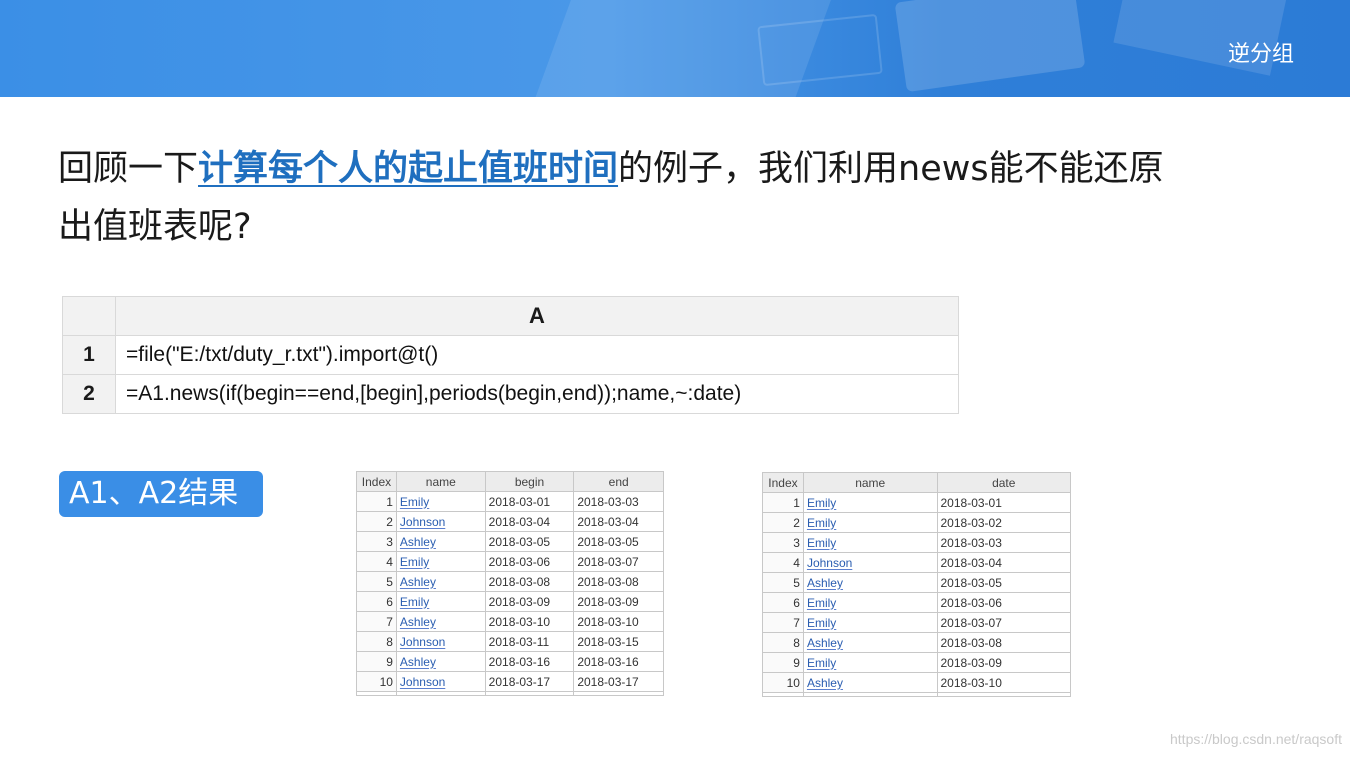 The image size is (1350, 759). What do you see at coordinates (408, 169) in the screenshot?
I see `example-link: 计算每个人的起止值班时间` at bounding box center [408, 169].